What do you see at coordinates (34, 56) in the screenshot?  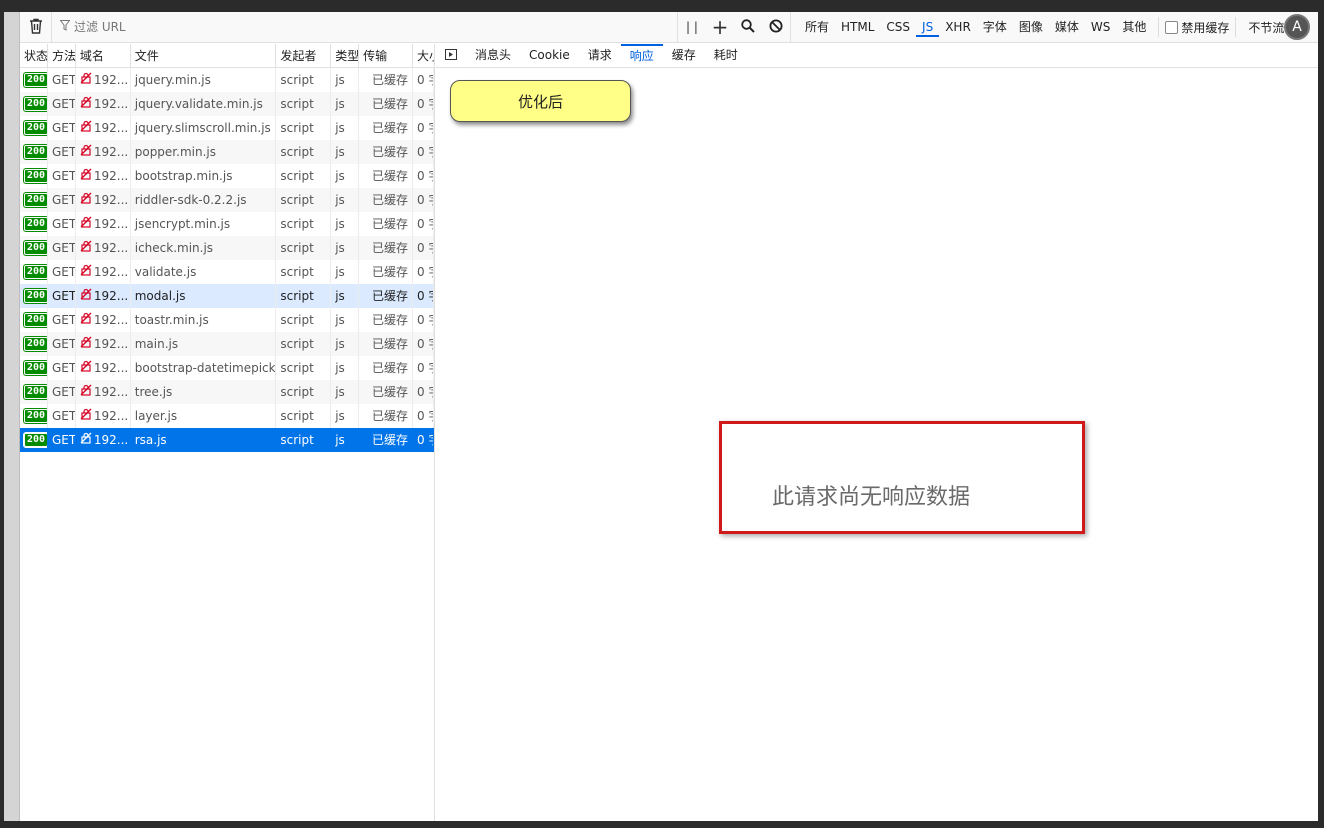 I see `col-status: 状态` at bounding box center [34, 56].